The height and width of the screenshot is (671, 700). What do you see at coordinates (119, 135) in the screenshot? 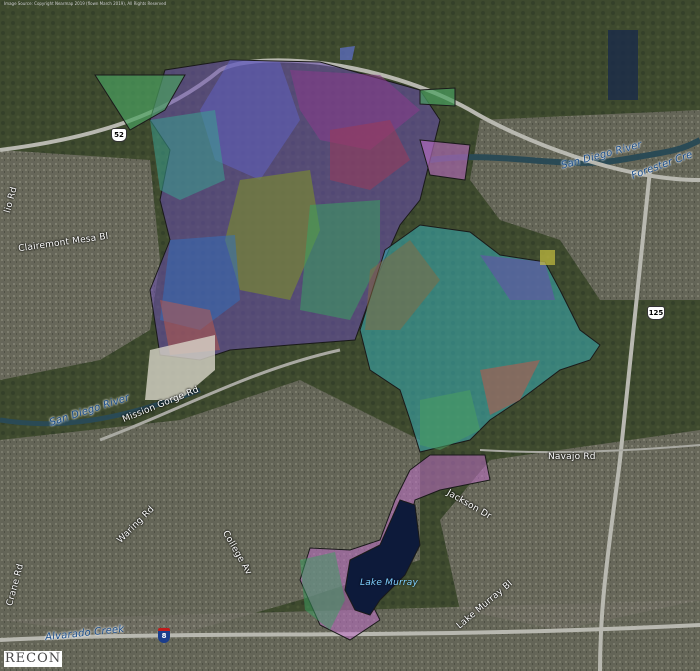
I see `route-52-shield: 52` at bounding box center [119, 135].